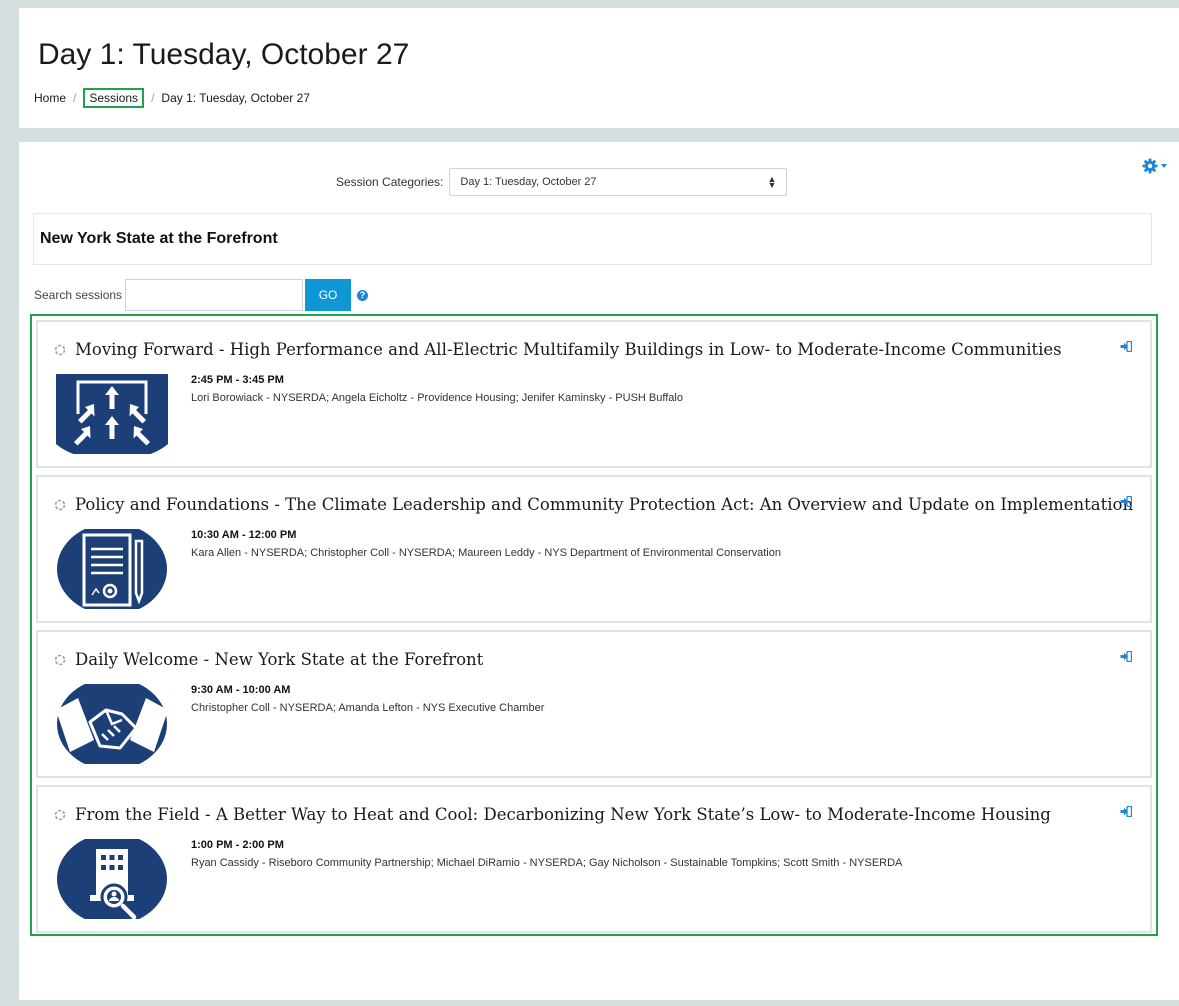  What do you see at coordinates (390, 182) in the screenshot?
I see `session-categories-label: Session Categories:` at bounding box center [390, 182].